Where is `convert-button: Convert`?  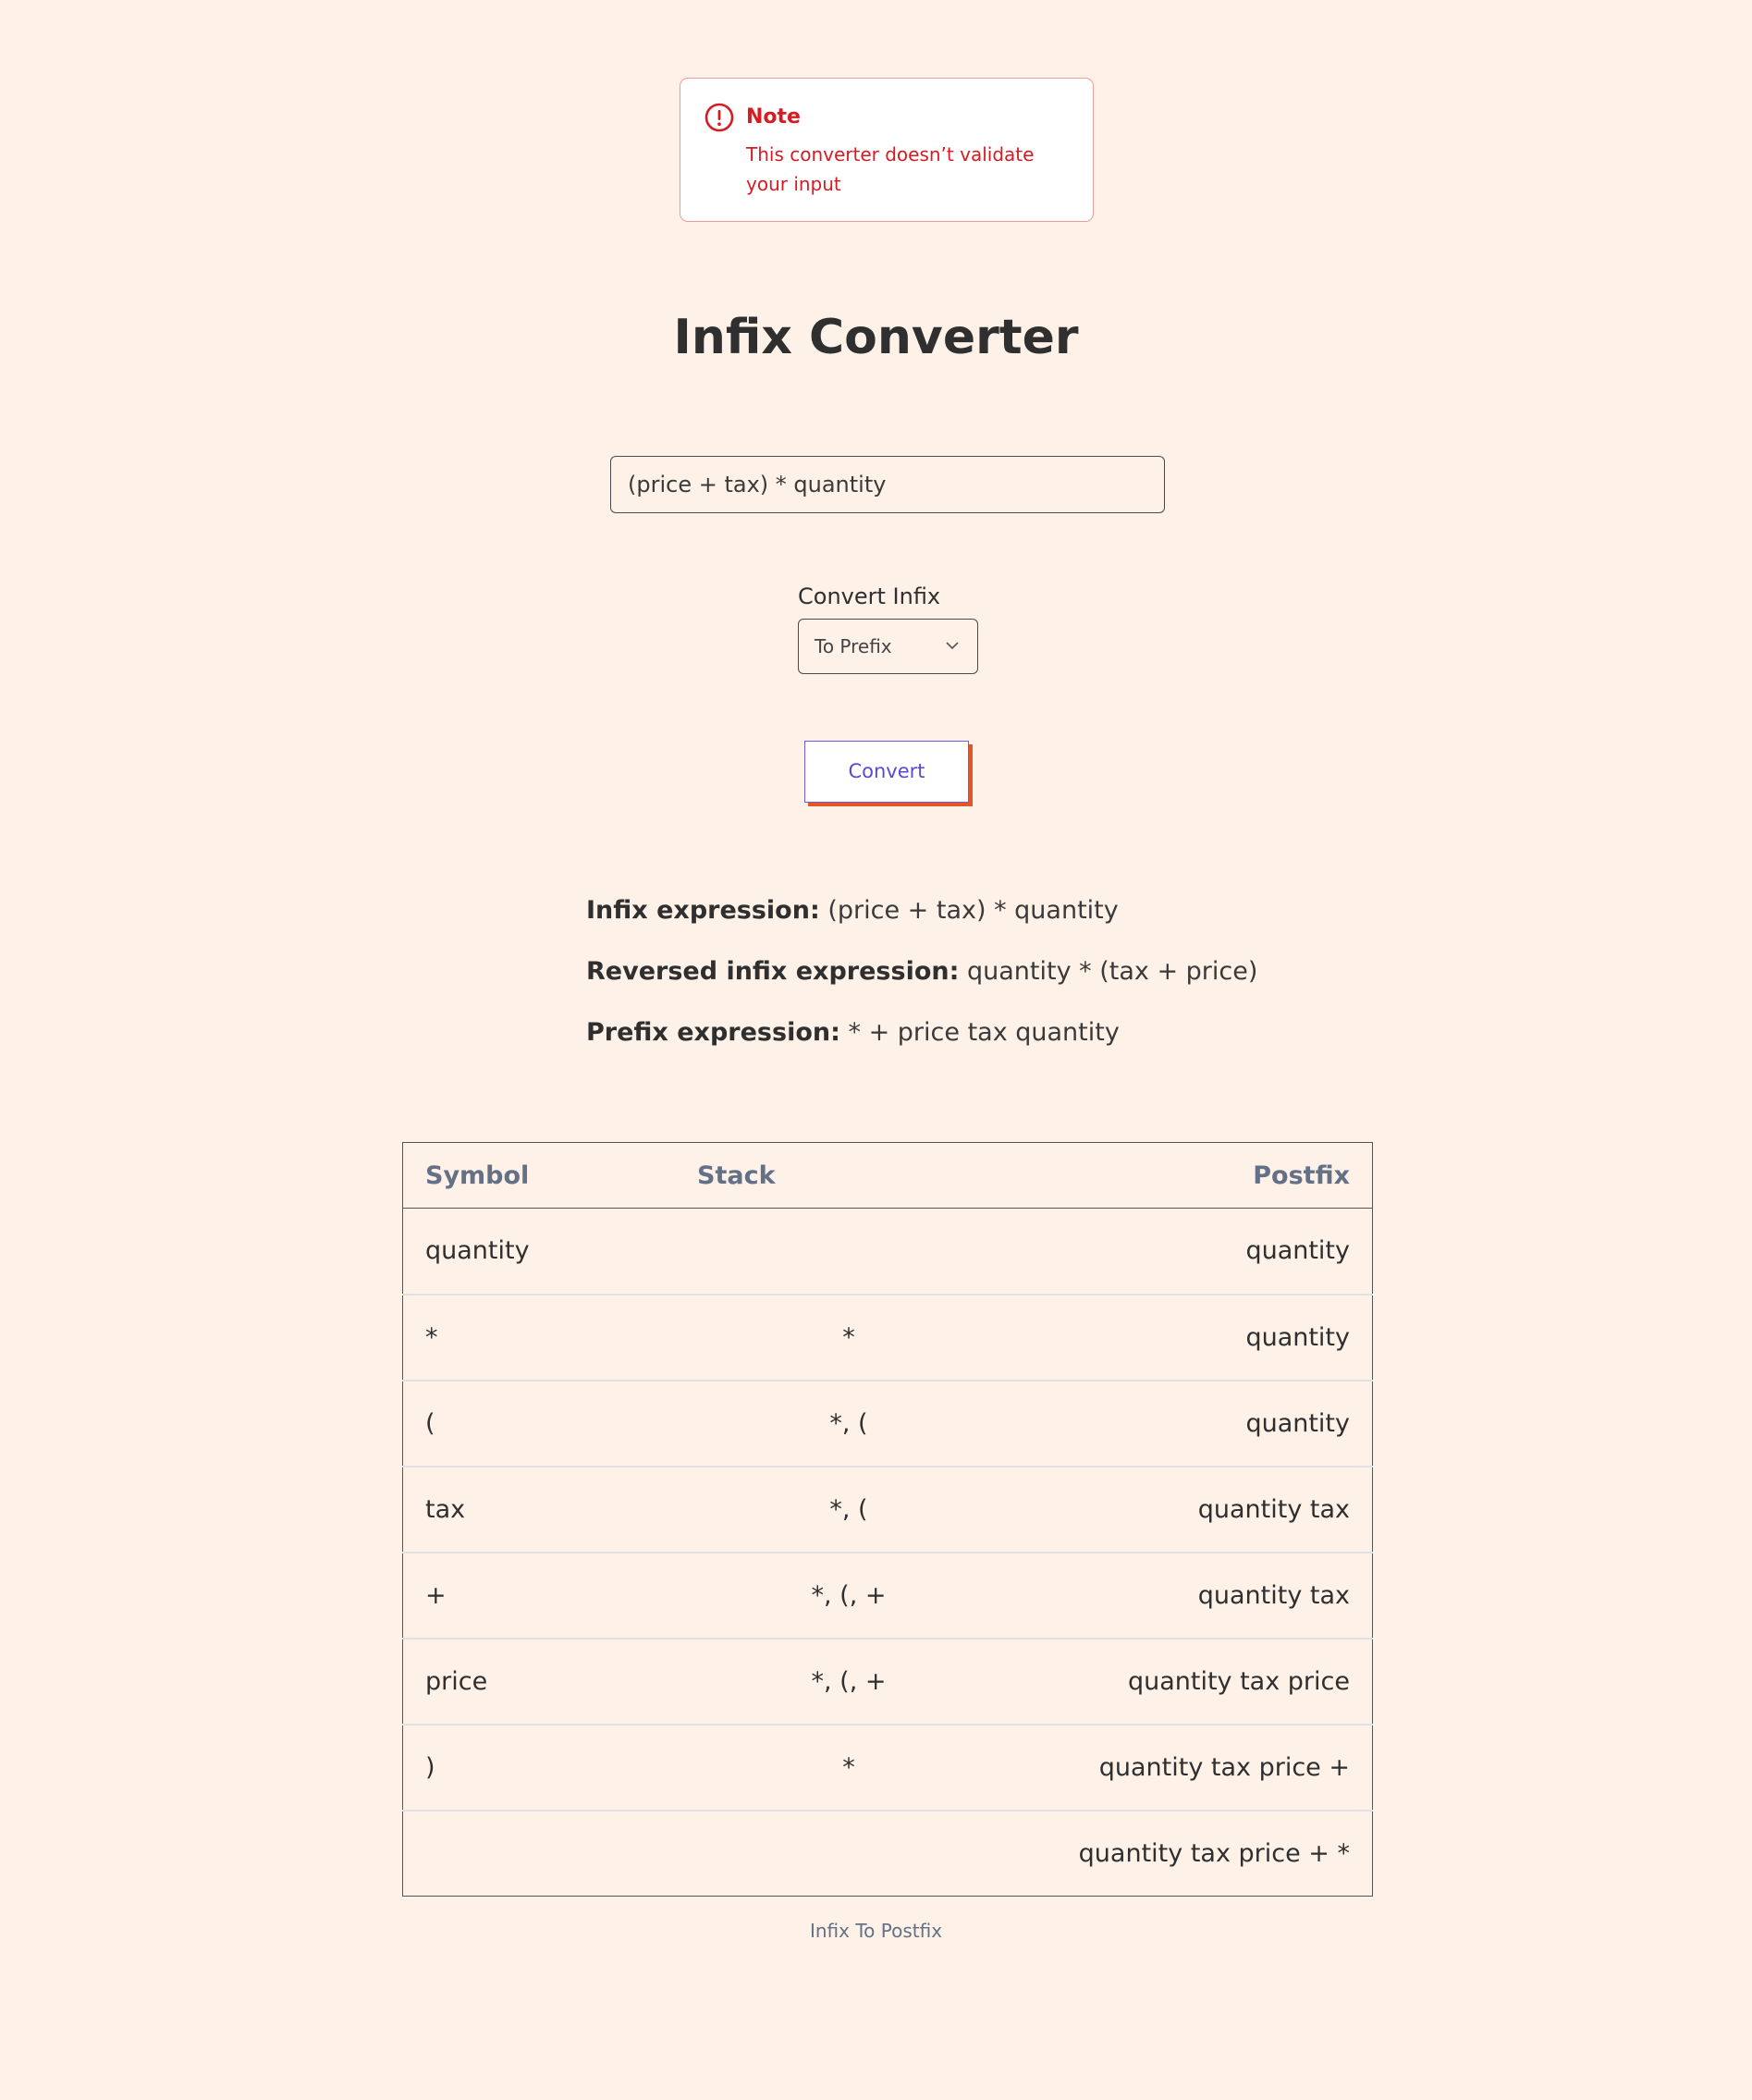 convert-button: Convert is located at coordinates (886, 772).